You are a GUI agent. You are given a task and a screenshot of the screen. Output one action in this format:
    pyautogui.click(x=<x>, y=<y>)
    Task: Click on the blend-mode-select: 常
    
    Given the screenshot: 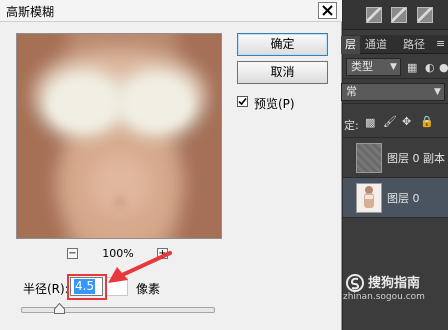 What is the action you would take?
    pyautogui.click(x=393, y=92)
    